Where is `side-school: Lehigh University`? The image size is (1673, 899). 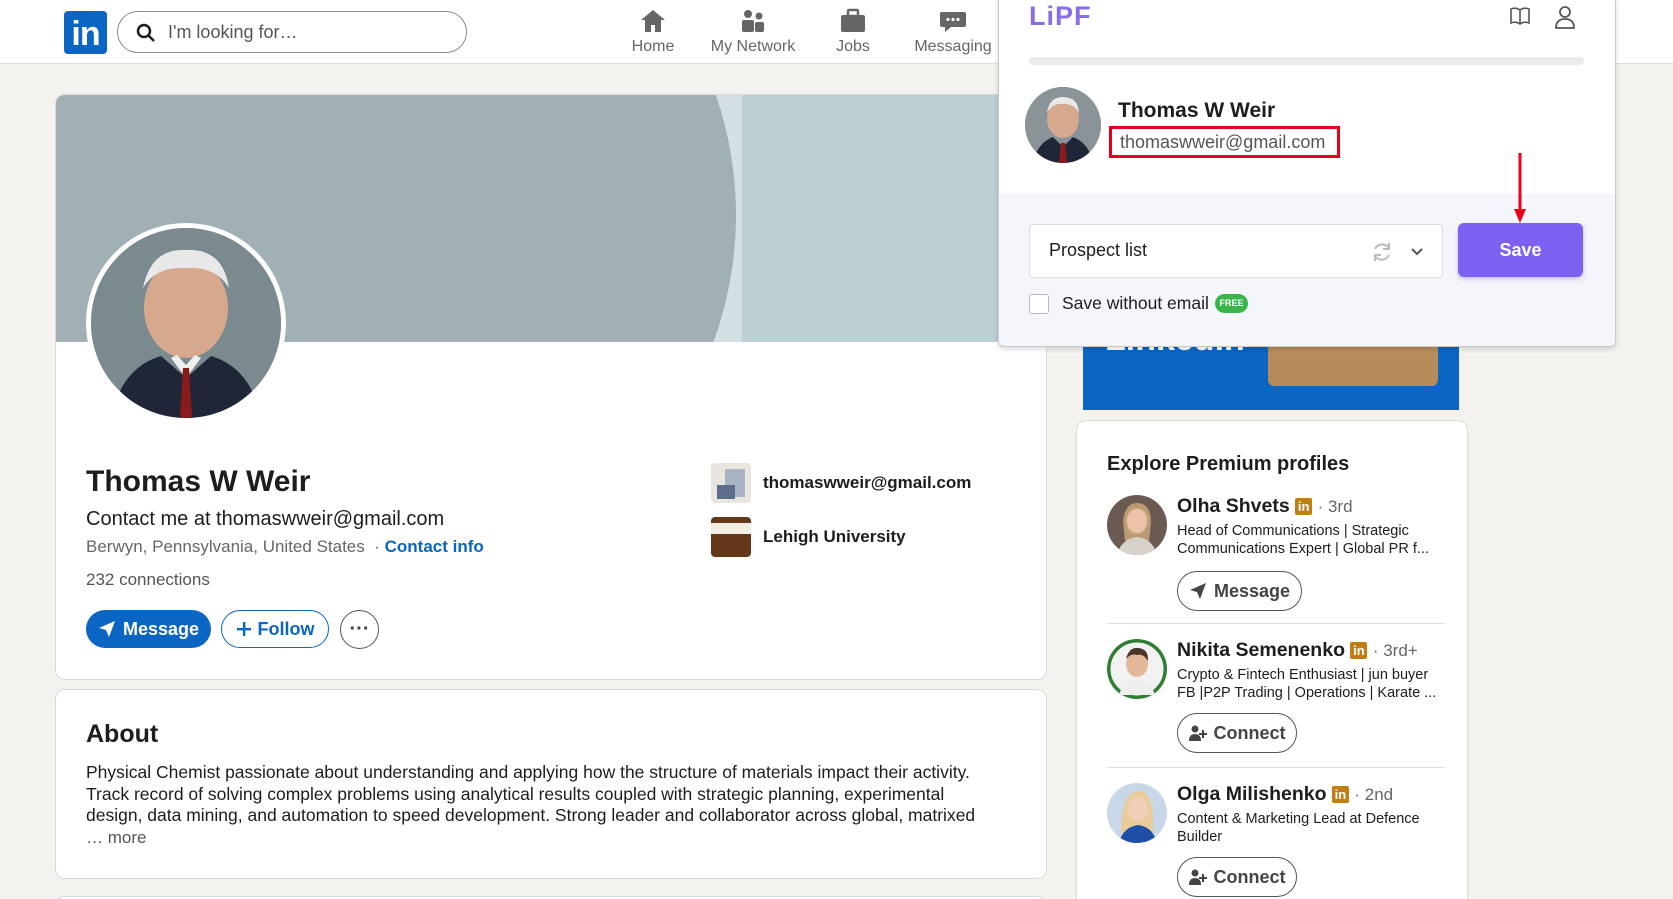
side-school: Lehigh University is located at coordinates (834, 536).